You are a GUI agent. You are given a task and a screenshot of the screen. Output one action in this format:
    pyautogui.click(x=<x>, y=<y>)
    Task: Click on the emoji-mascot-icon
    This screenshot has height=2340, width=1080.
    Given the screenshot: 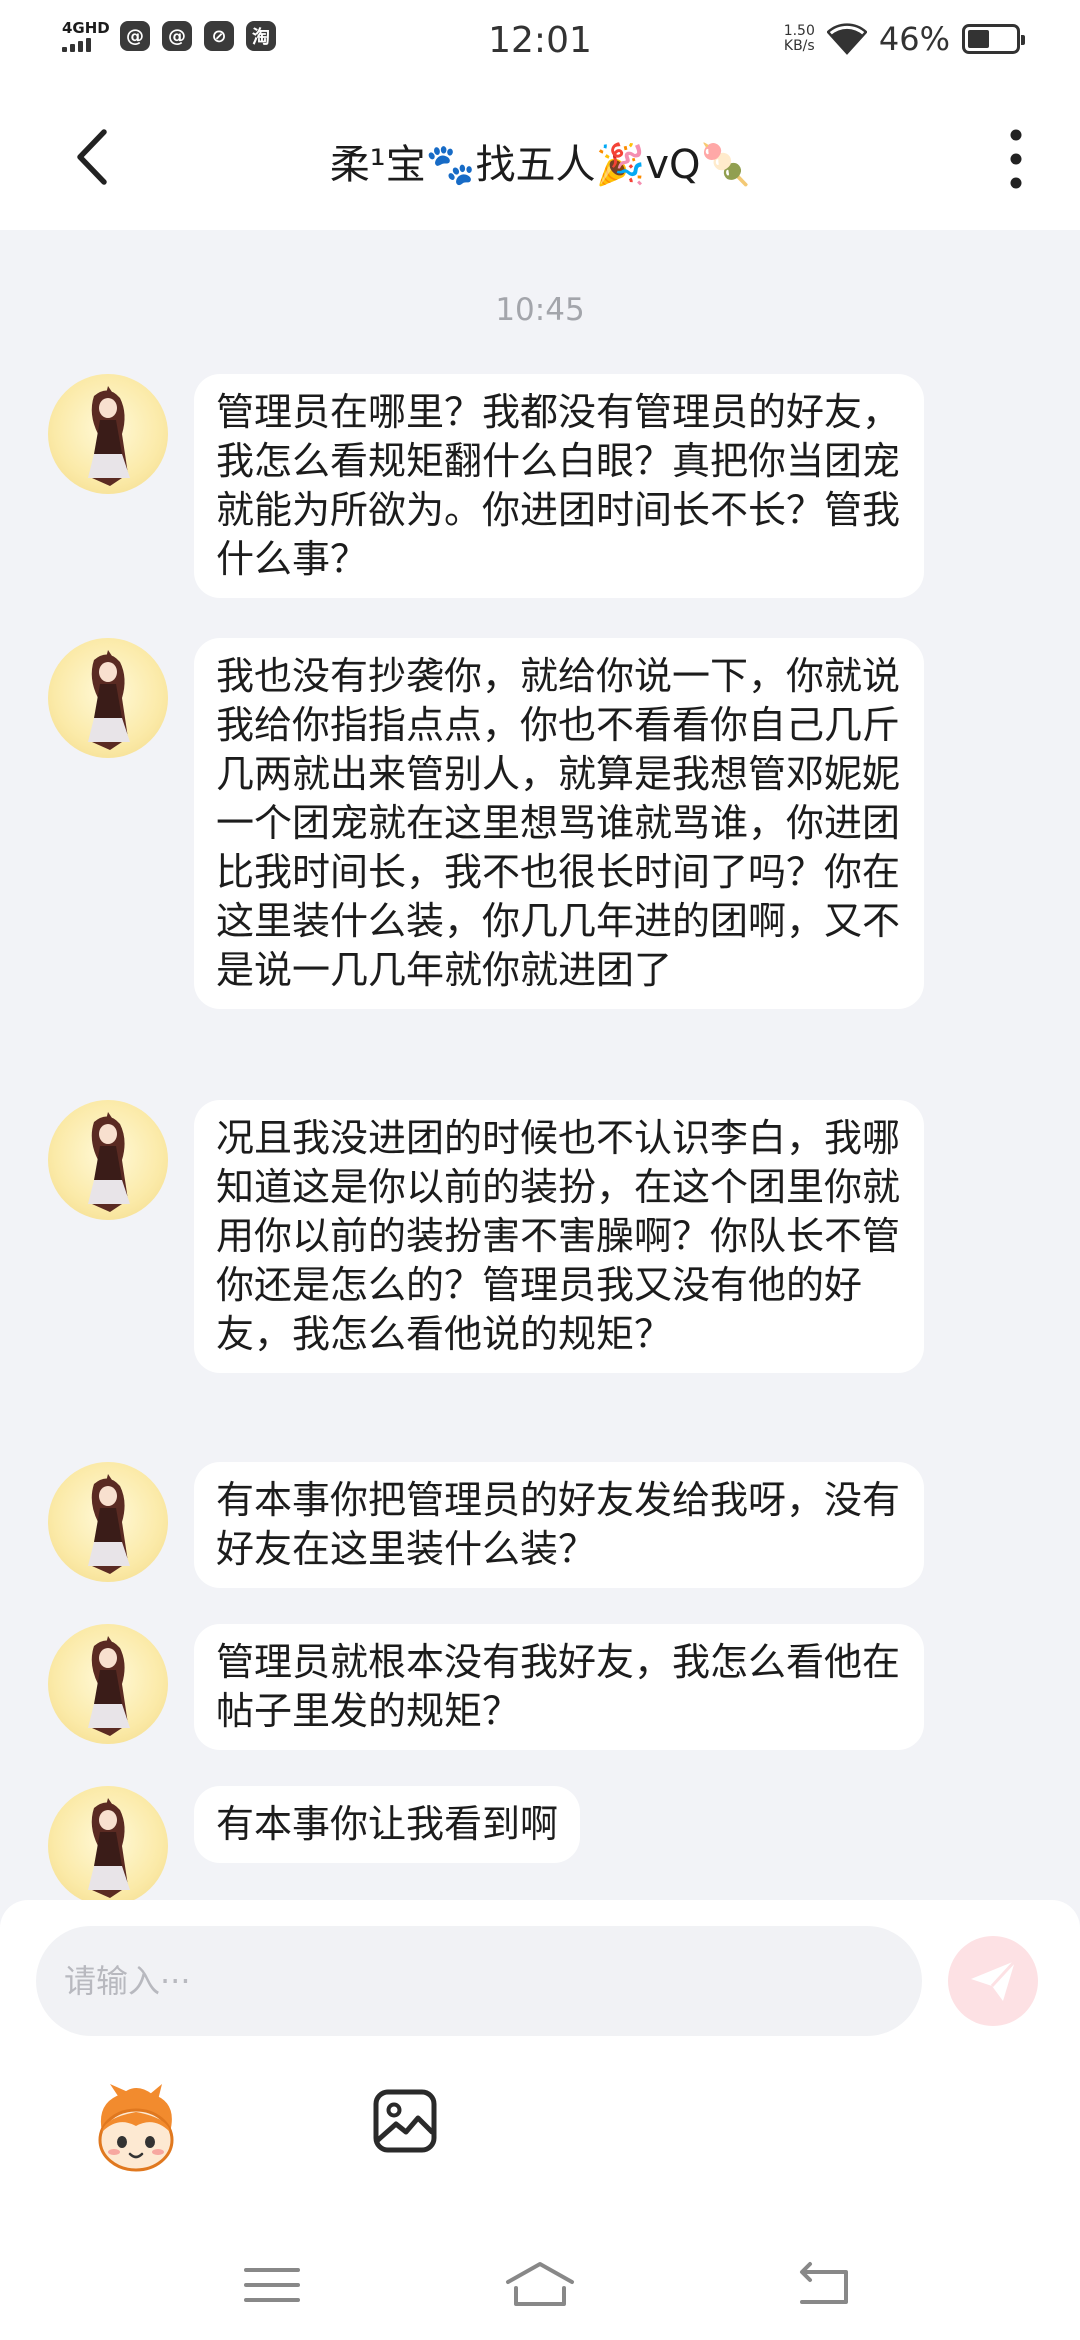 What is the action you would take?
    pyautogui.click(x=136, y=2128)
    